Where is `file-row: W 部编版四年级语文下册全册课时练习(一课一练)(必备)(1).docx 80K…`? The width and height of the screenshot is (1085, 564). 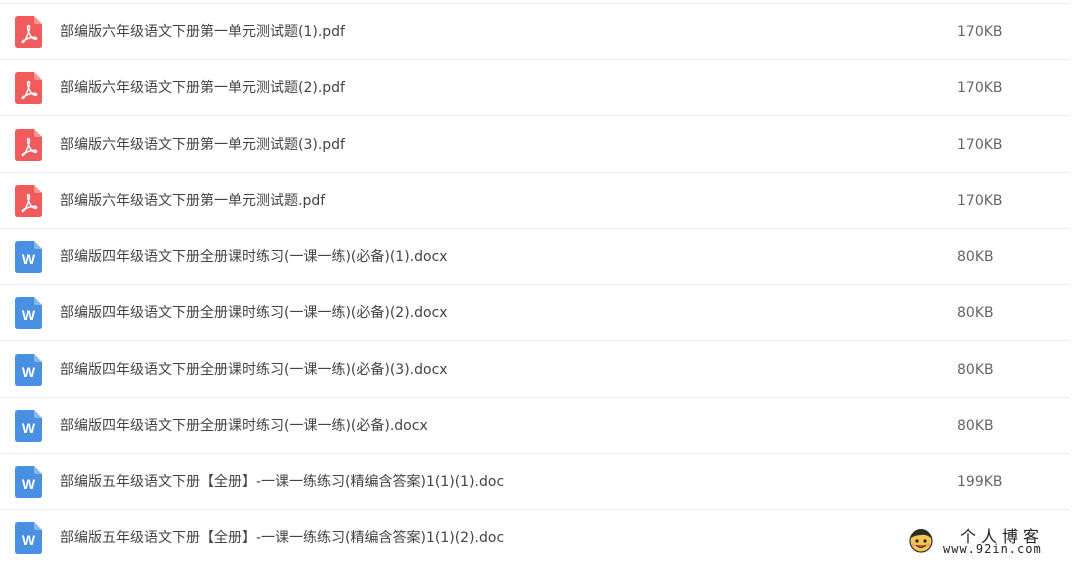 file-row: W 部编版四年级语文下册全册课时练习(一课一练)(必备)(1).docx 80K… is located at coordinates (535, 257).